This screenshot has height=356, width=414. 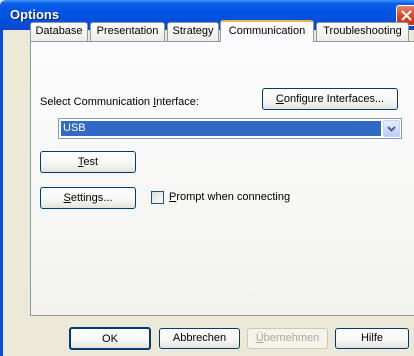 I want to click on window-title: Options, so click(x=35, y=14).